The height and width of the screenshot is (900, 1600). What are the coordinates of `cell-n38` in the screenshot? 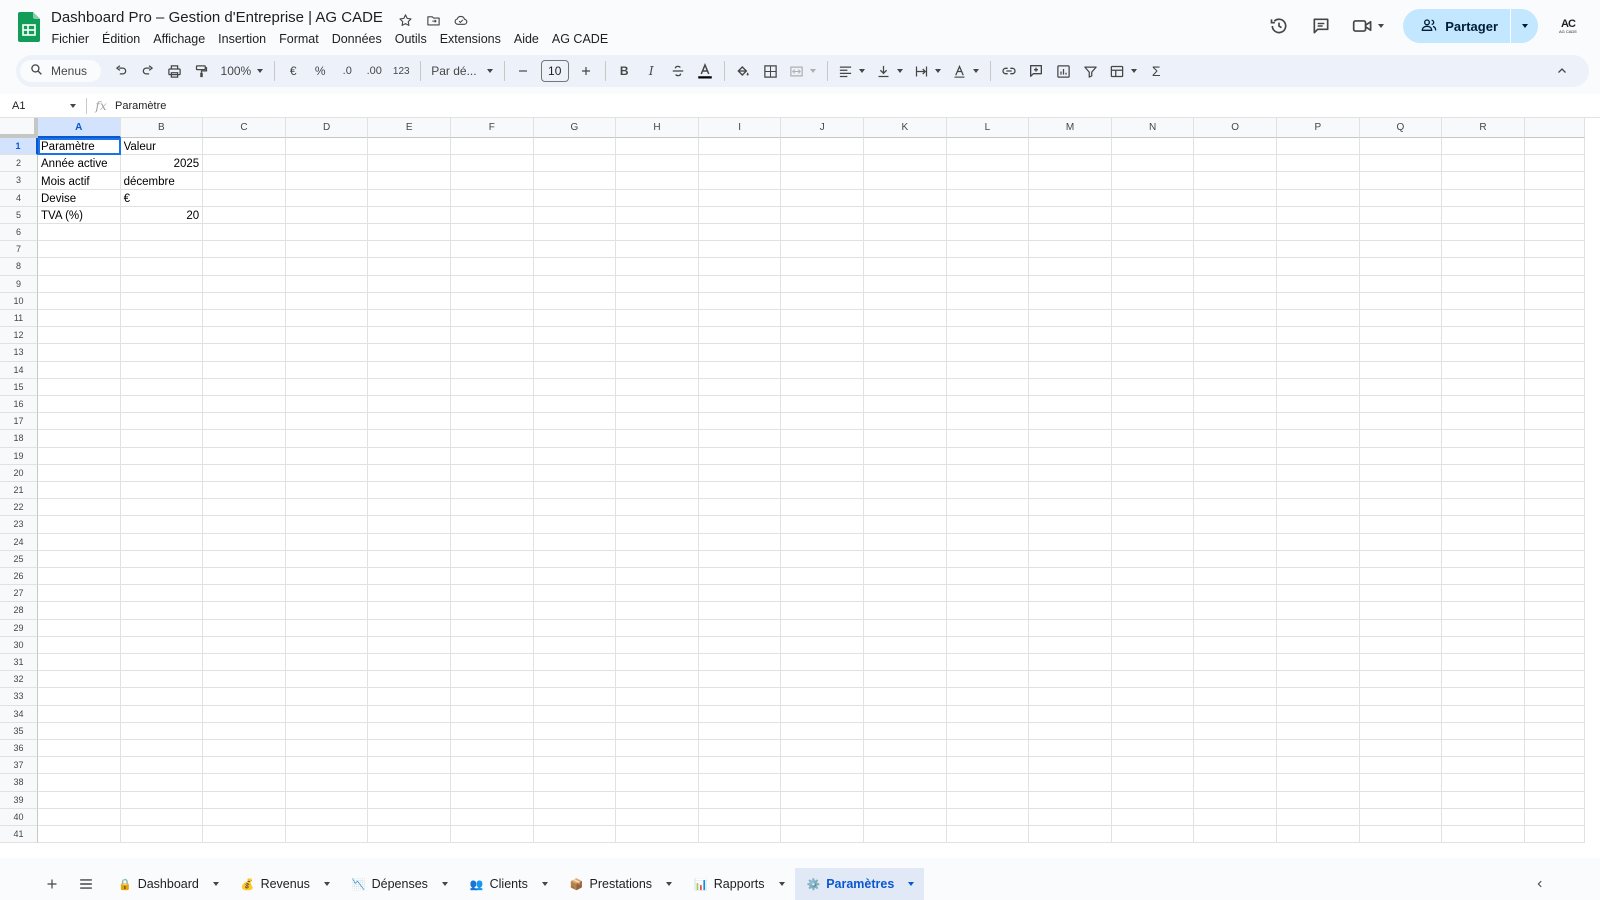 It's located at (1153, 783).